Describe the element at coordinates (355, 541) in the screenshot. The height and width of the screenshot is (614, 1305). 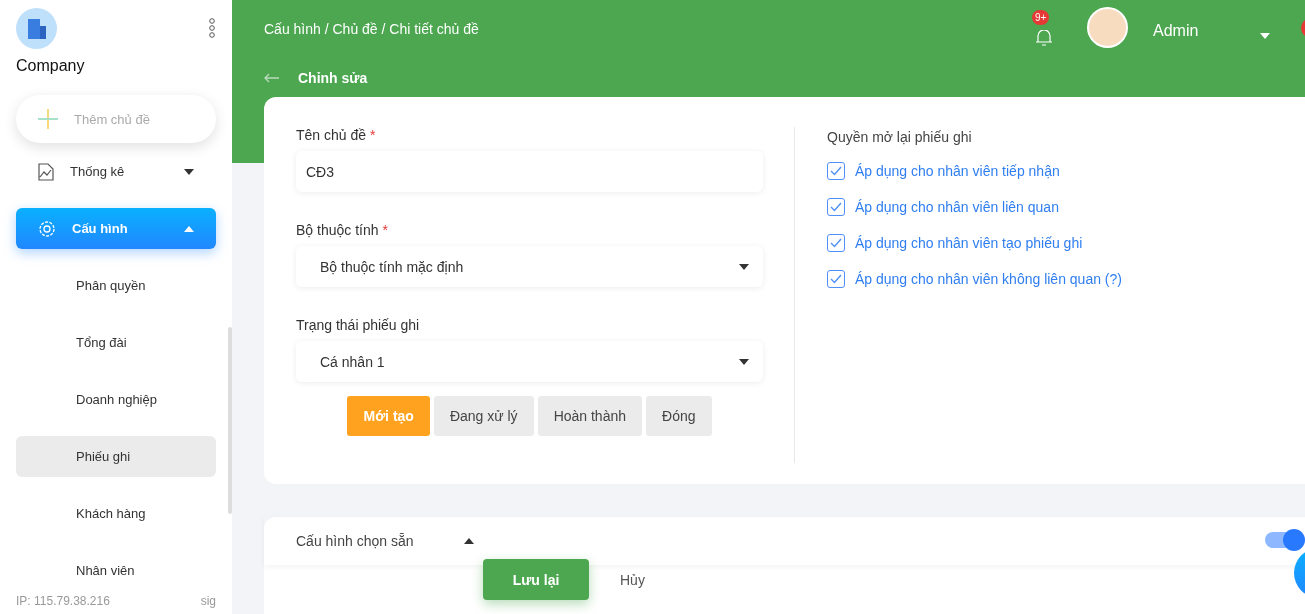
I see `section-title: Cấu hình chọn sẵn` at that location.